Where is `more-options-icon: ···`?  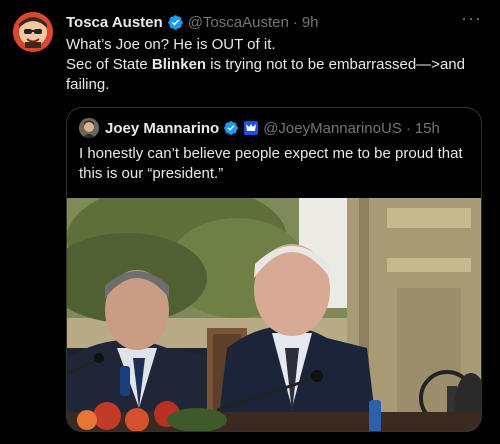
more-options-icon: ··· is located at coordinates (471, 18).